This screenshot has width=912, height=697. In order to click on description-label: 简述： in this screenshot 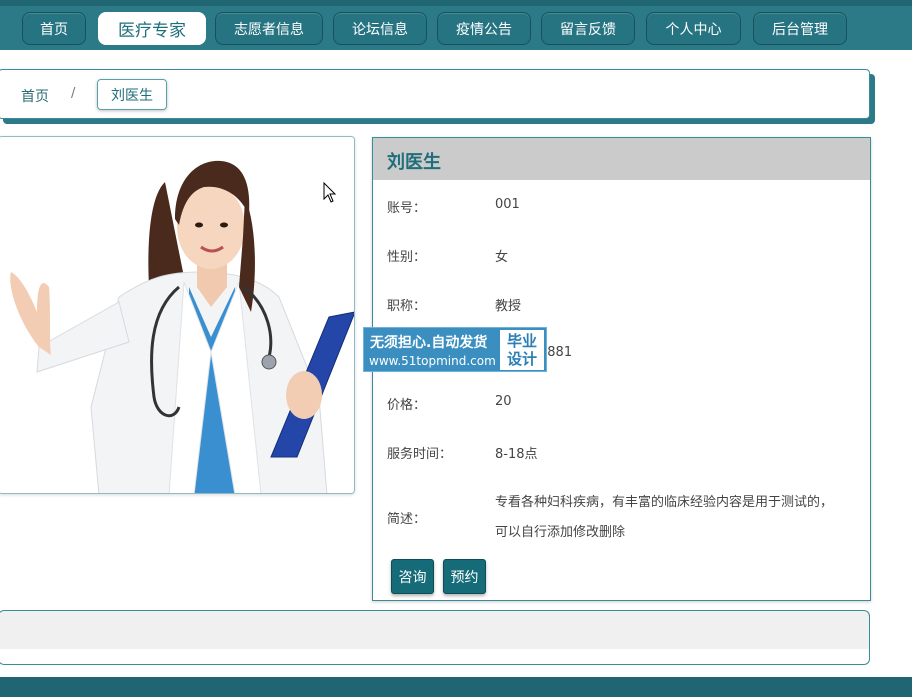, I will do `click(407, 519)`.